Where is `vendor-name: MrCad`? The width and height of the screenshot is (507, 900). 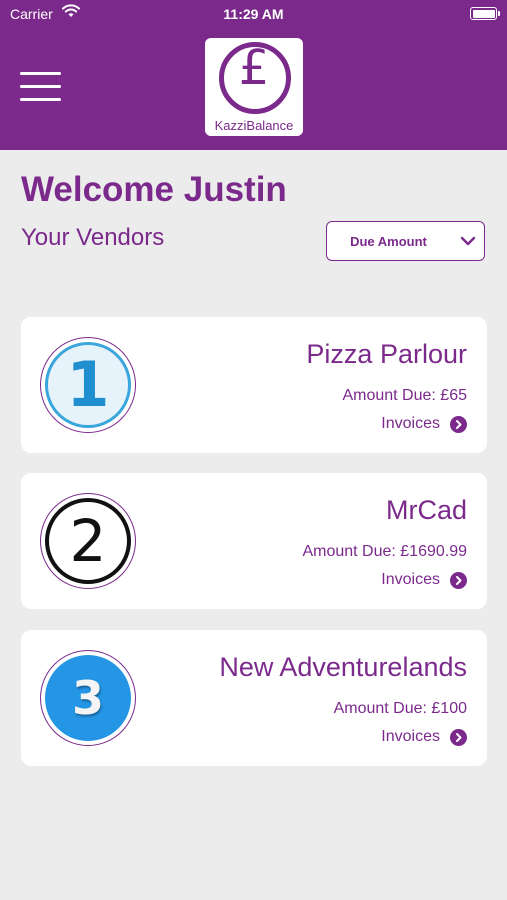
vendor-name: MrCad is located at coordinates (426, 510).